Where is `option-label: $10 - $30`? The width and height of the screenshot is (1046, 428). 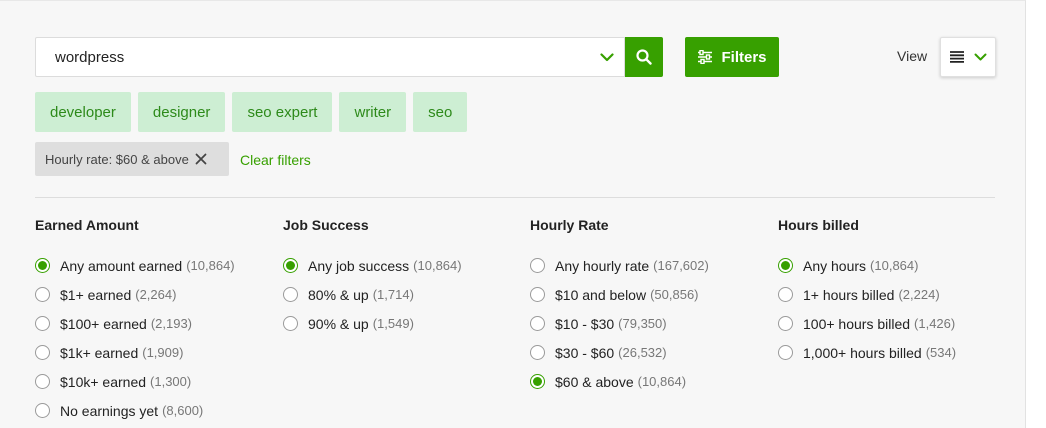 option-label: $10 - $30 is located at coordinates (585, 323).